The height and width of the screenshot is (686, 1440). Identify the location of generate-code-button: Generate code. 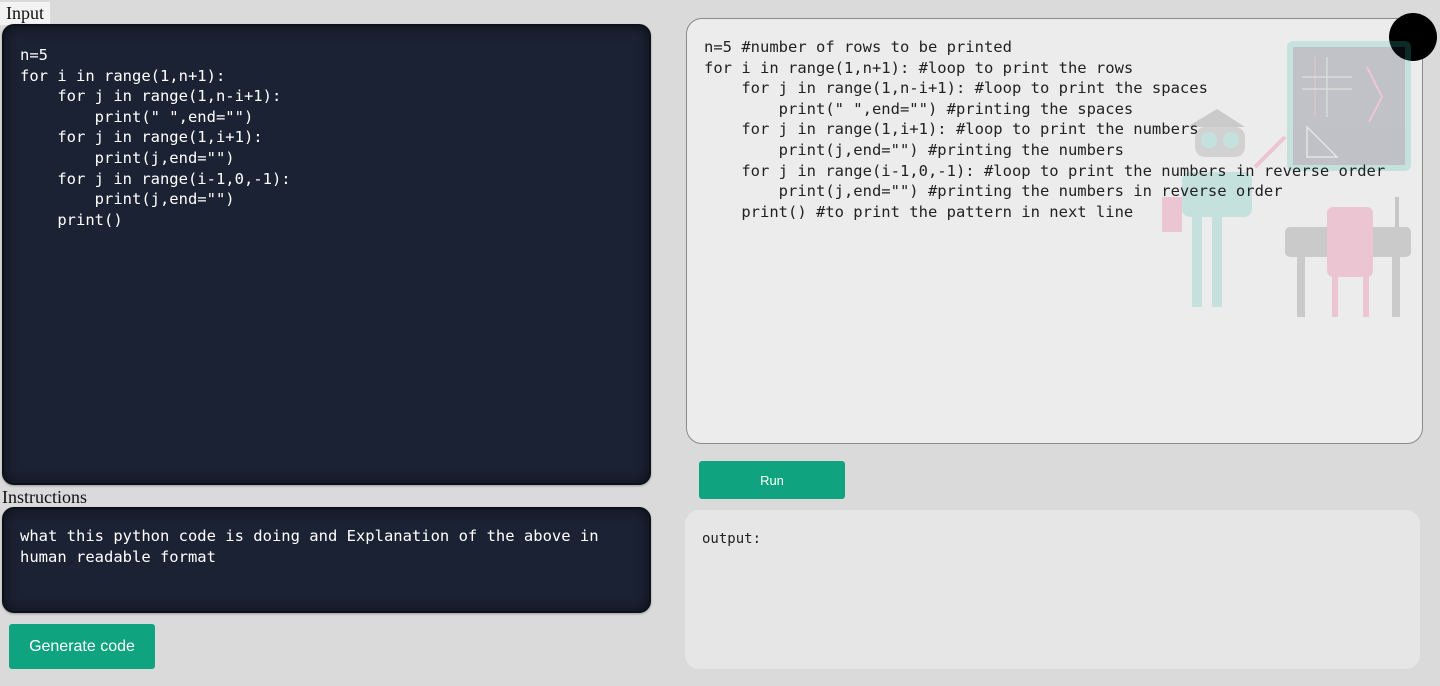
(82, 646).